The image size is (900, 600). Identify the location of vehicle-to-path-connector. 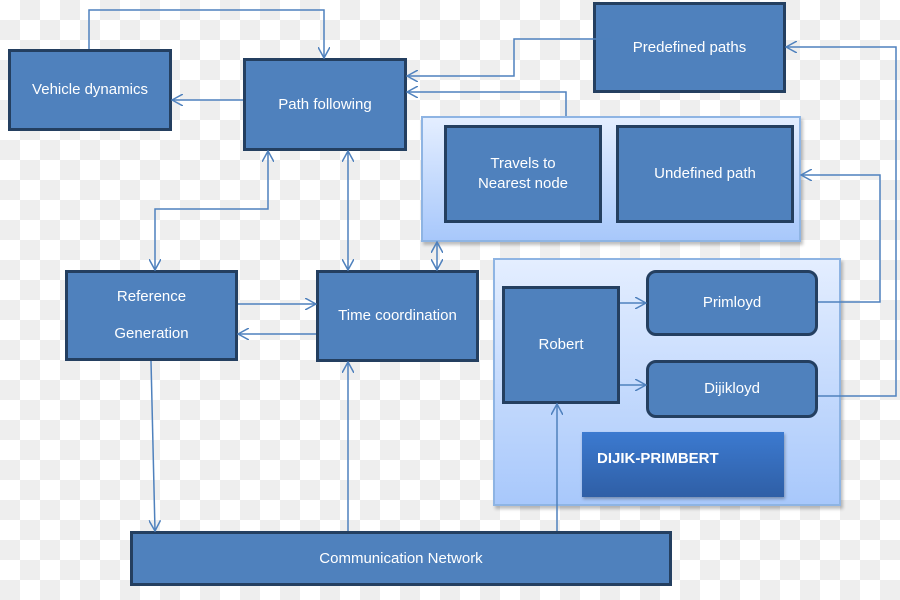
(206, 33).